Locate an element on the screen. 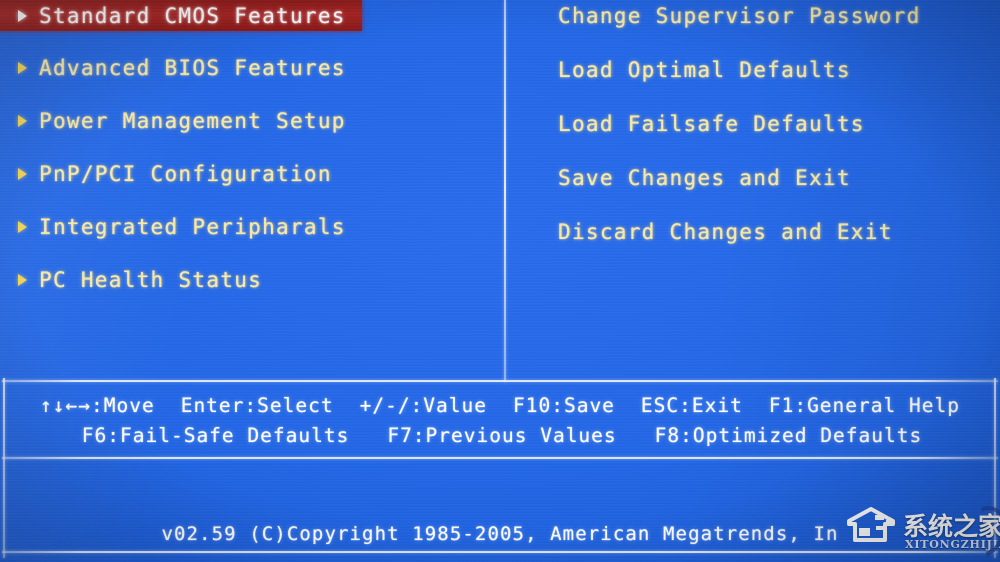  menu-item-pnp-pci-configuration: PnP/PCI Configuration is located at coordinates (250, 174).